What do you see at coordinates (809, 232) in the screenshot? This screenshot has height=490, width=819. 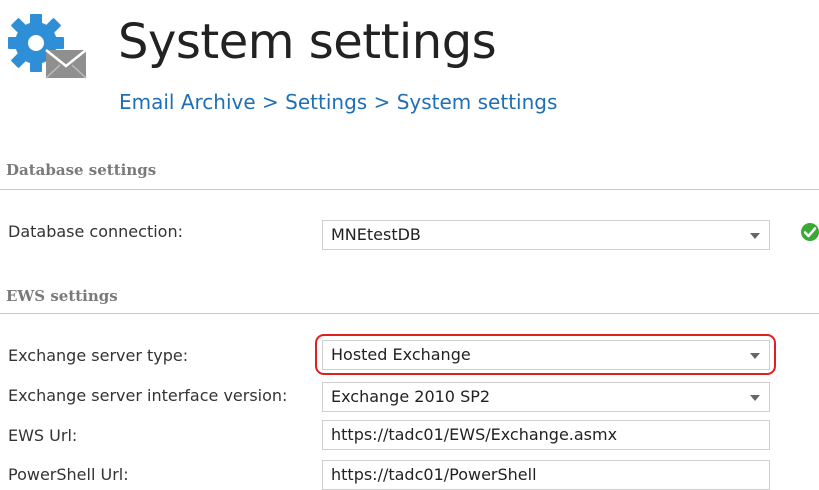 I see `check-circle-icon` at bounding box center [809, 232].